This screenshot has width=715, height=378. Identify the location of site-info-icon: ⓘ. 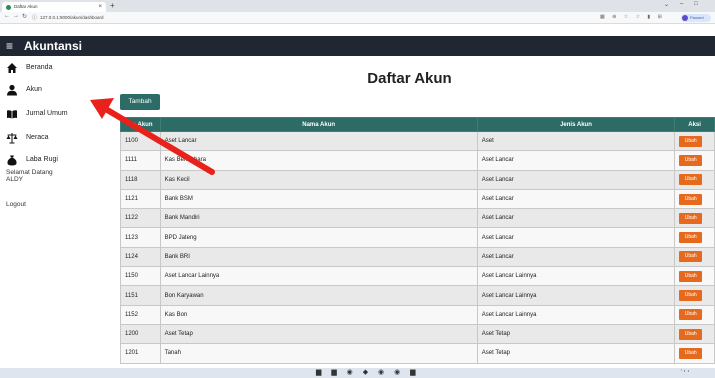
(34, 18).